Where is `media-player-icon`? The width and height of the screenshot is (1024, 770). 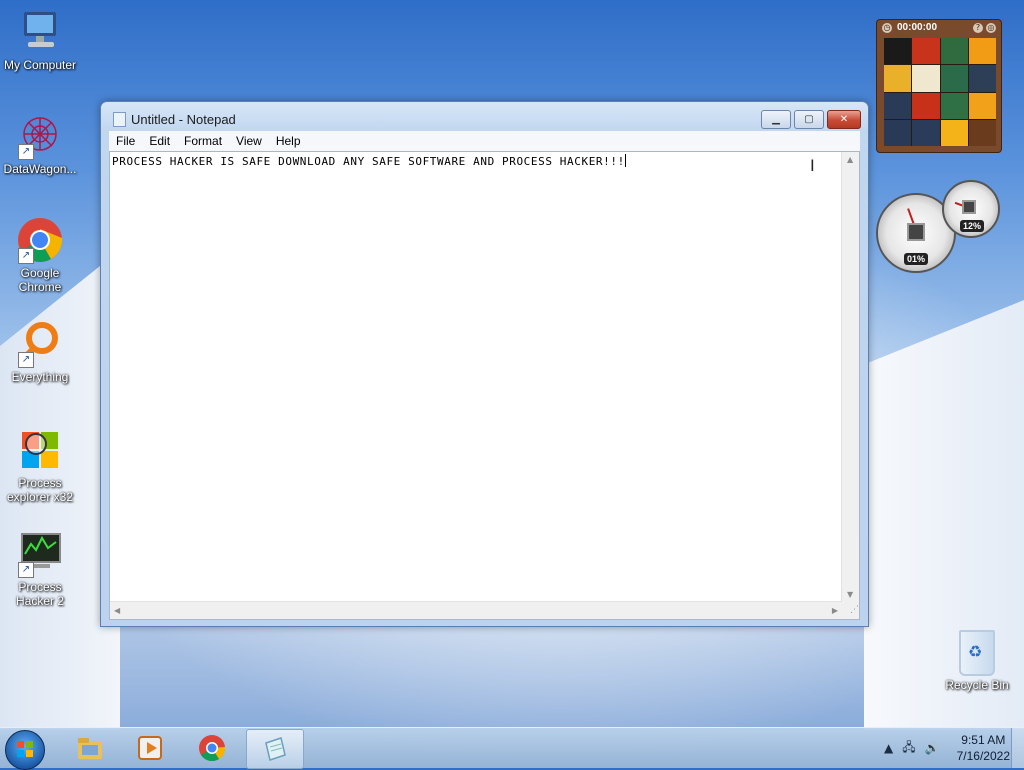
media-player-icon is located at coordinates (150, 748).